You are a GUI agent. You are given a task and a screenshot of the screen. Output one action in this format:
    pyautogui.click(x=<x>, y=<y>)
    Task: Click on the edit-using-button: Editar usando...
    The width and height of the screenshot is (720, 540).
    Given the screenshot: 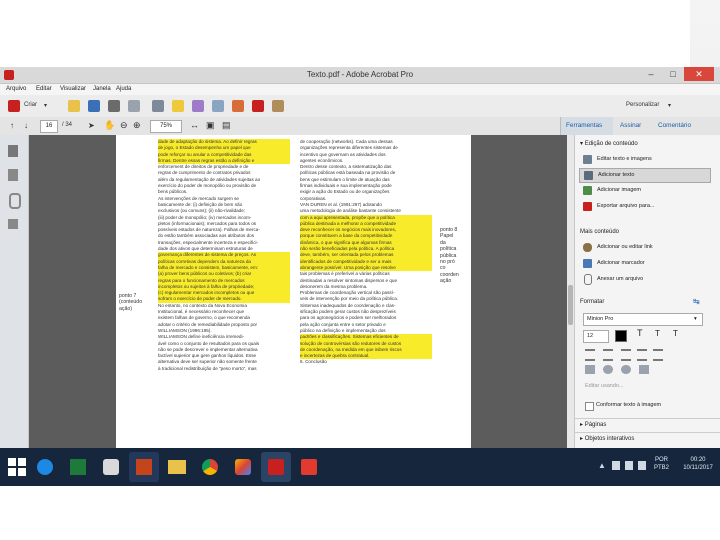 What is the action you would take?
    pyautogui.click(x=604, y=386)
    